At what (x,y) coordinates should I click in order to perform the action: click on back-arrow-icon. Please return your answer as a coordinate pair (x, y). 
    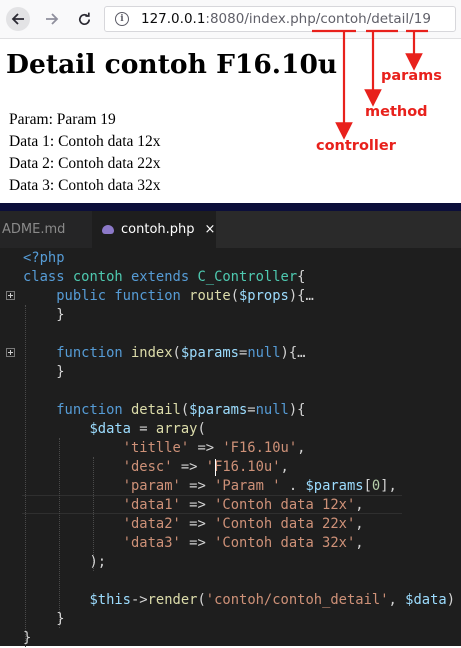
    Looking at the image, I should click on (17, 19).